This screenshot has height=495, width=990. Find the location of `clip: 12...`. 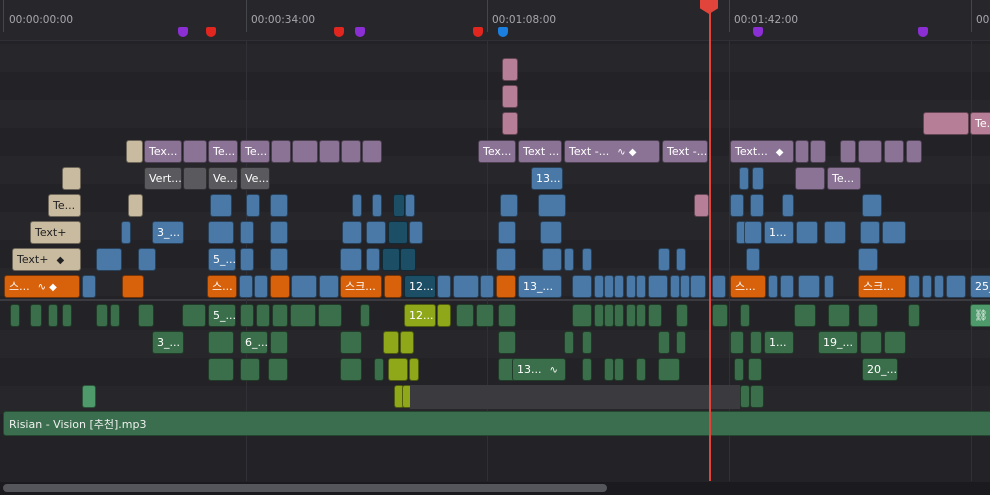

clip: 12... is located at coordinates (420, 315).